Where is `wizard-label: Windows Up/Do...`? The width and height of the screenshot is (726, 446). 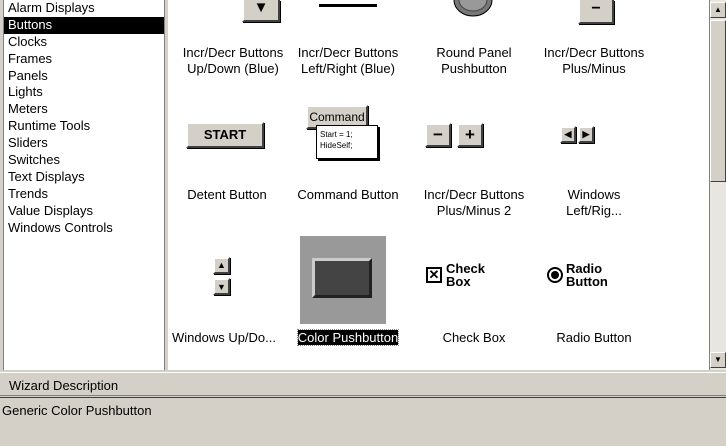 wizard-label: Windows Up/Do... is located at coordinates (227, 338).